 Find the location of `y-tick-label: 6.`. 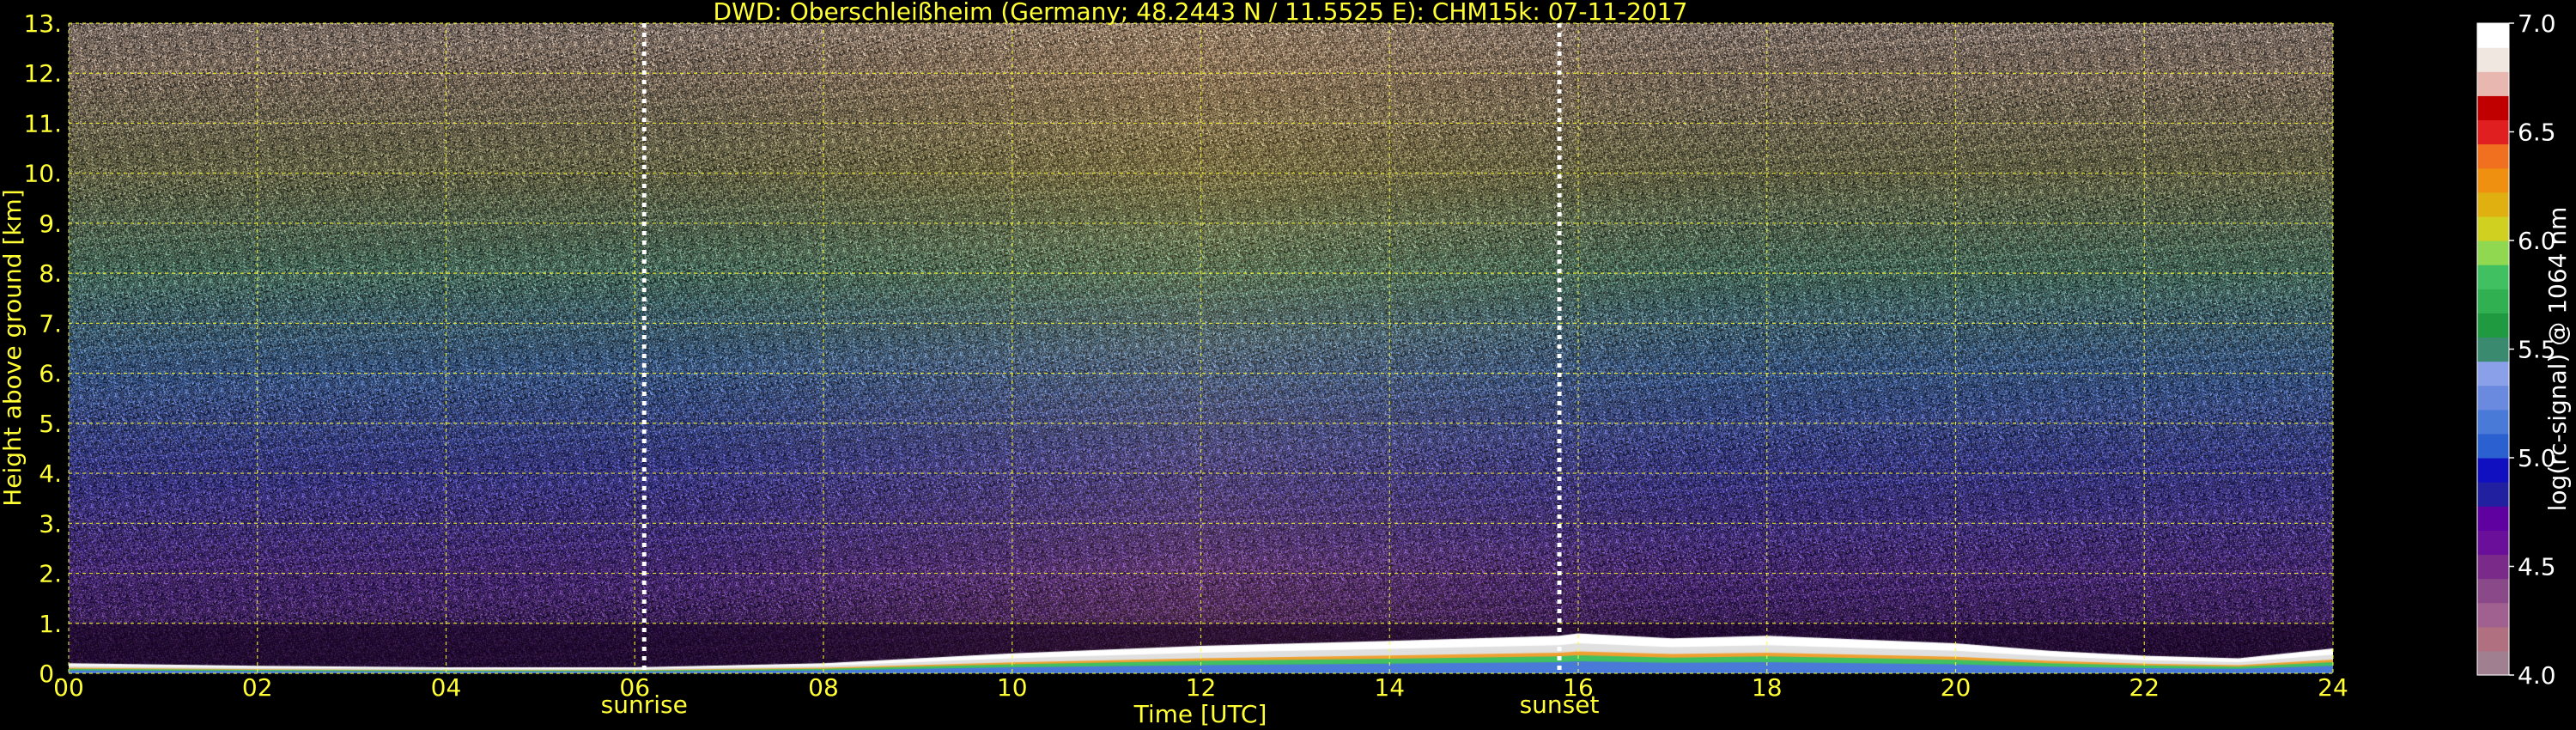

y-tick-label: 6. is located at coordinates (50, 374).